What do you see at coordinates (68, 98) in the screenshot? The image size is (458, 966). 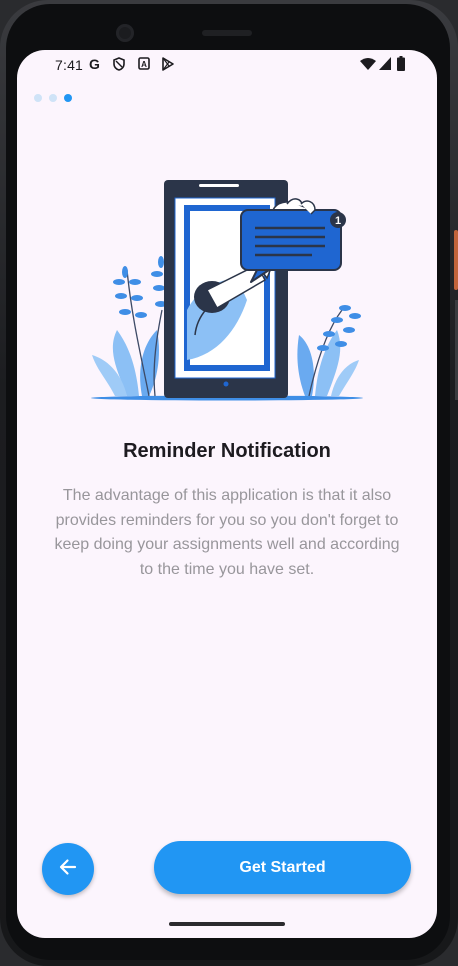 I see `page-dot-3-active` at bounding box center [68, 98].